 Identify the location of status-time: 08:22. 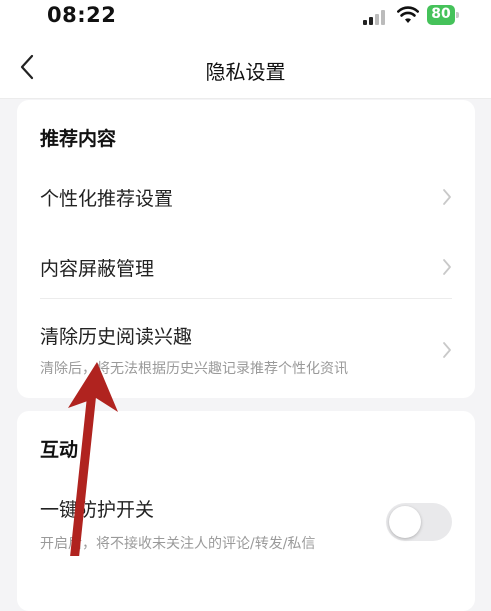
(82, 15).